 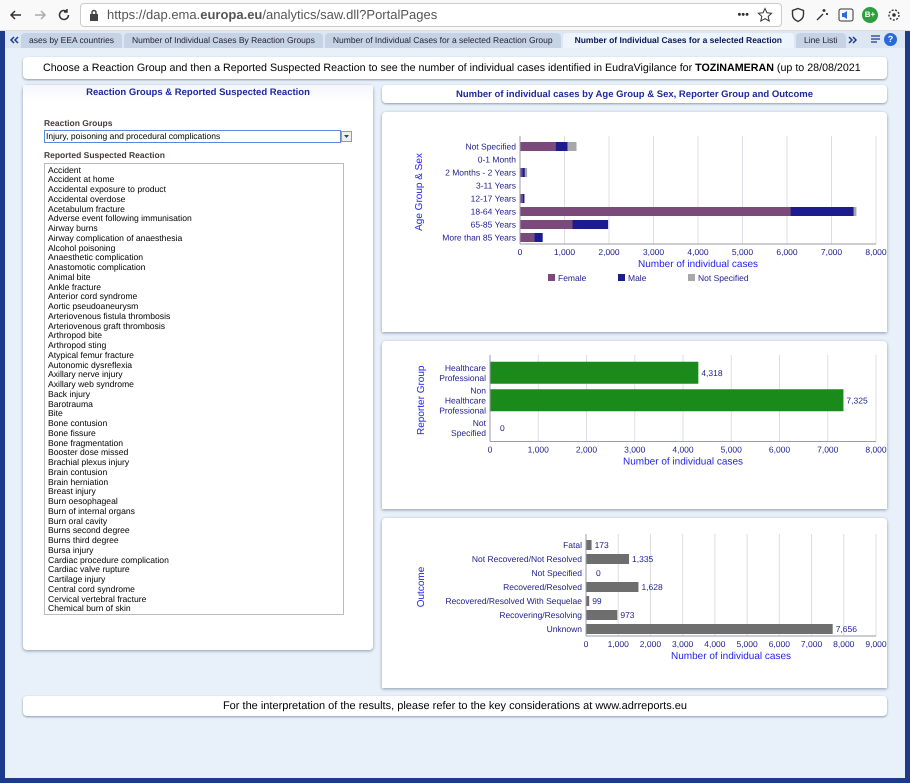 I want to click on report-tab: Number of Individual Cases for a selected Reaction, so click(x=678, y=40).